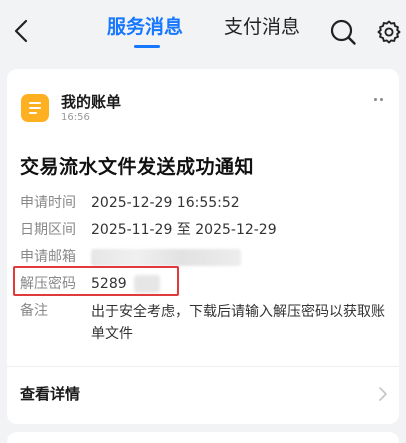  Describe the element at coordinates (48, 230) in the screenshot. I see `field-label: 日期区间` at that location.